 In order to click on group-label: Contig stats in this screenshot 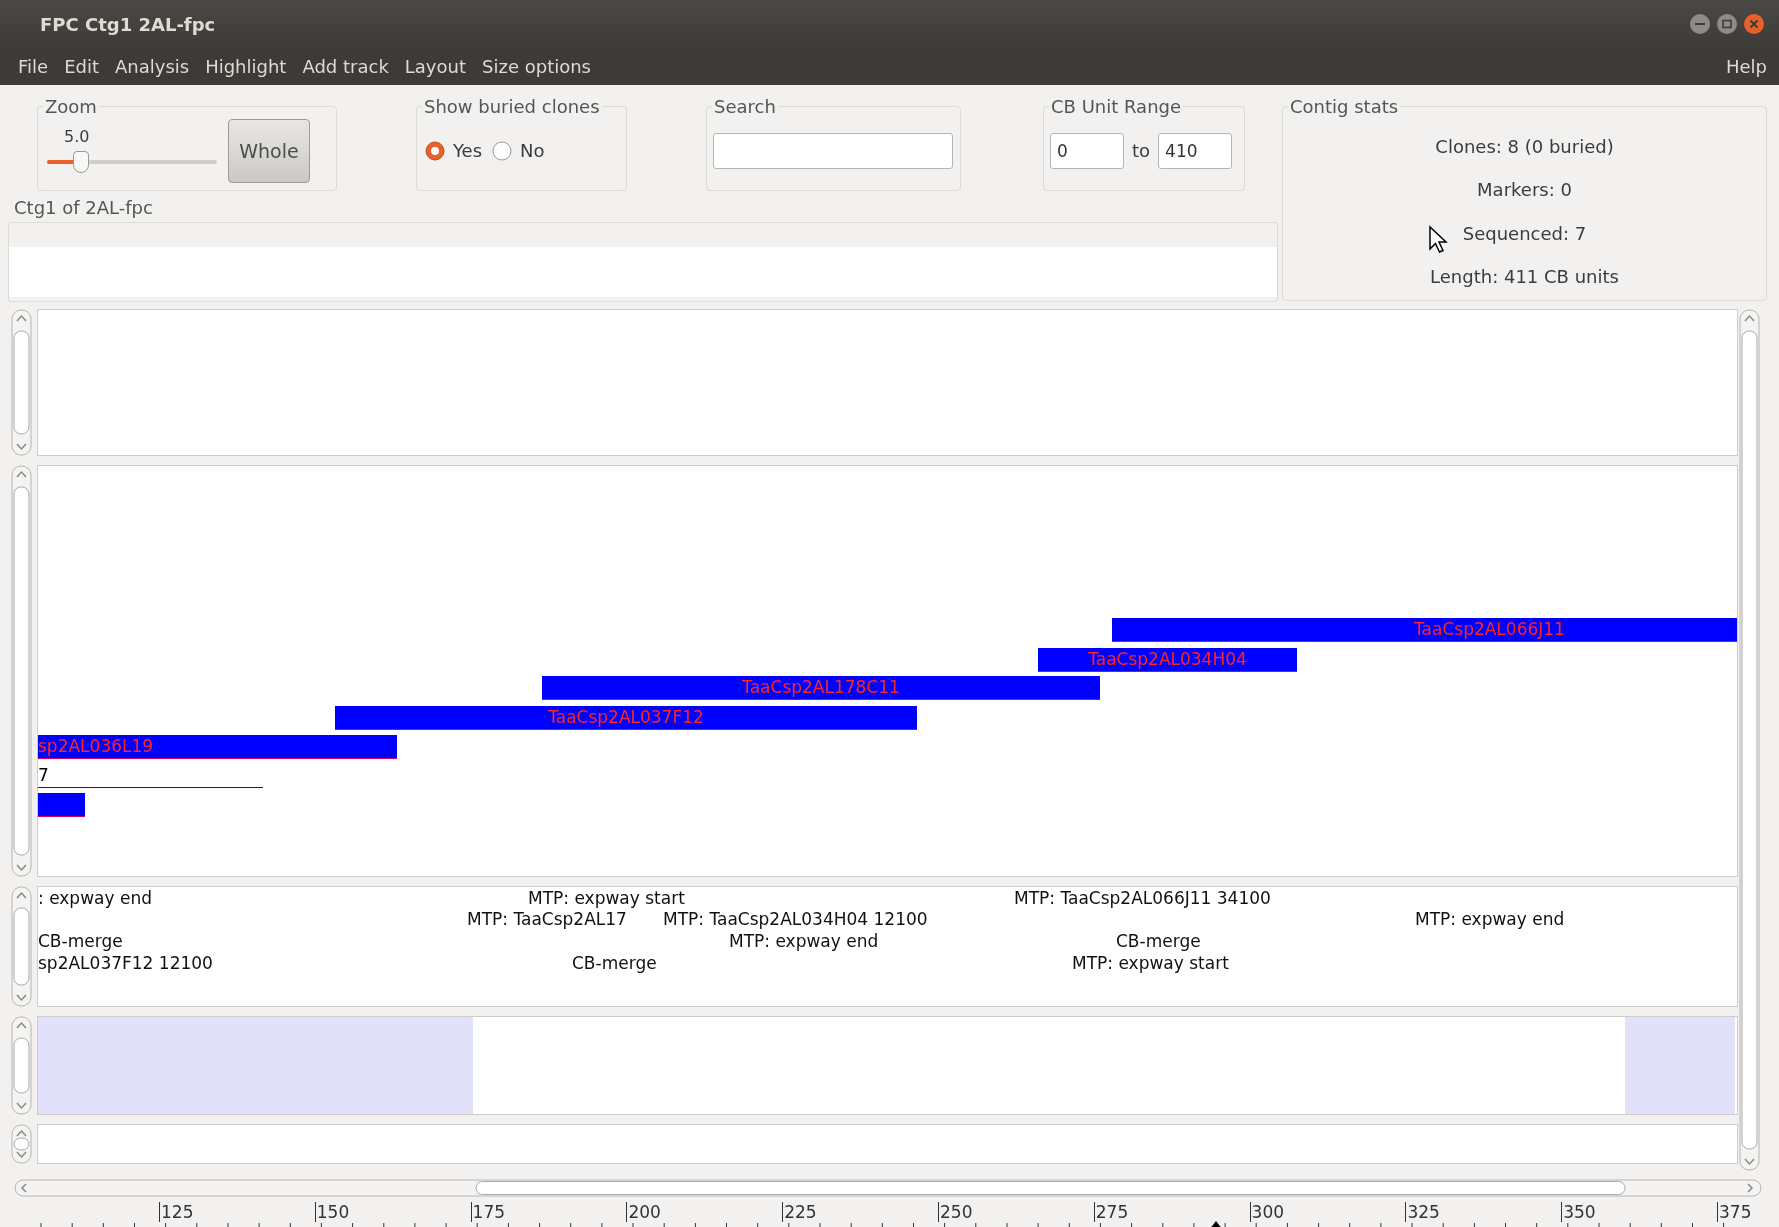, I will do `click(1344, 106)`.